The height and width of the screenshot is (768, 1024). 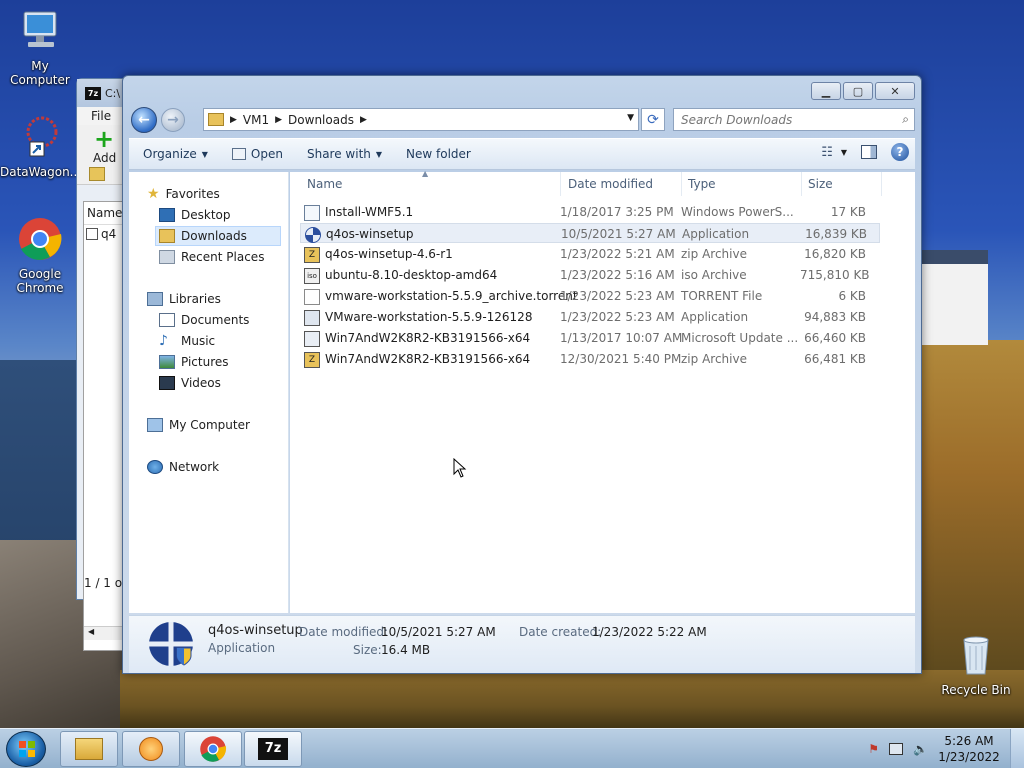 What do you see at coordinates (211, 257) in the screenshot?
I see `nav-recent-places: Recent Places` at bounding box center [211, 257].